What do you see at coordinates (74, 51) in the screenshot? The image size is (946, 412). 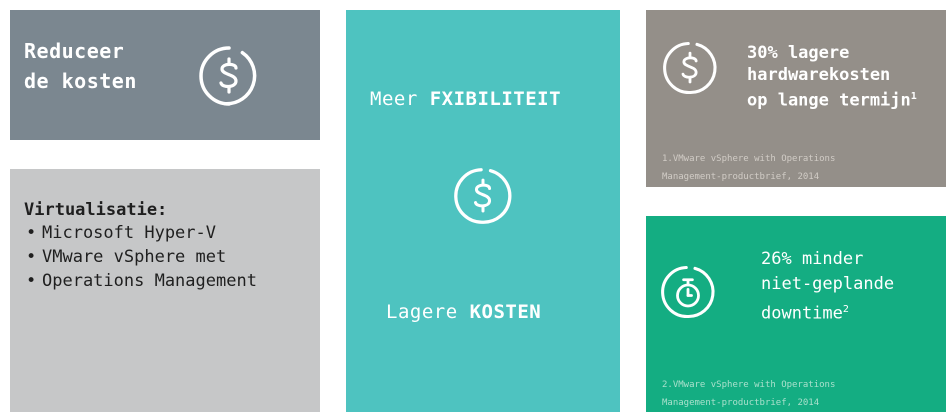 I see `reduce-costs-title-line1: Reduceer` at bounding box center [74, 51].